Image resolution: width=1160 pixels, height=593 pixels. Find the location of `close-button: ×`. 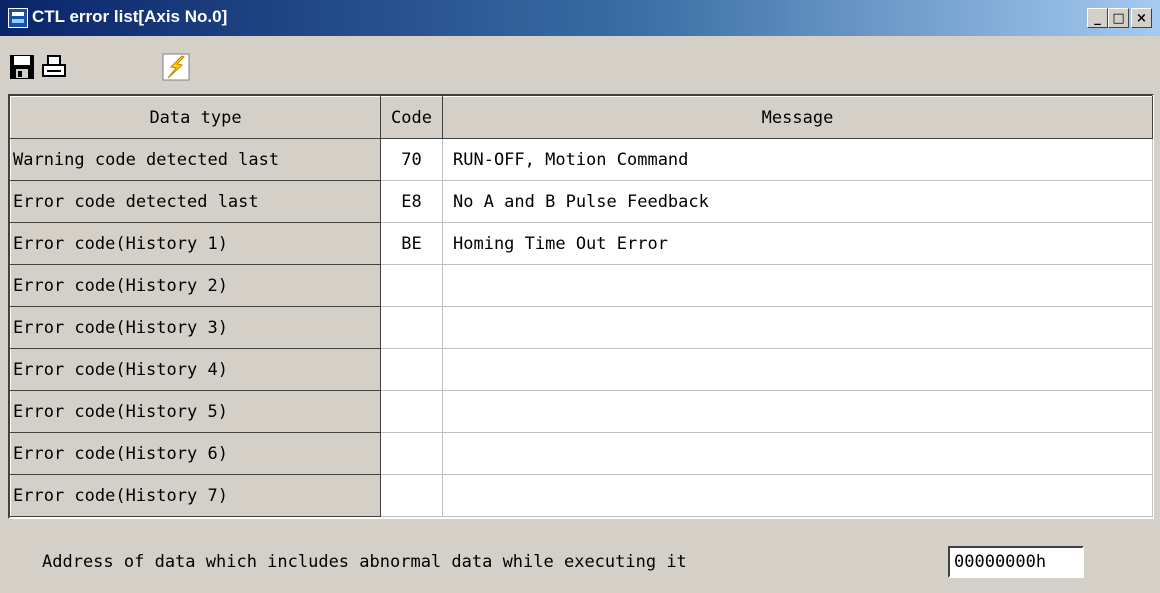

close-button: × is located at coordinates (1141, 18).